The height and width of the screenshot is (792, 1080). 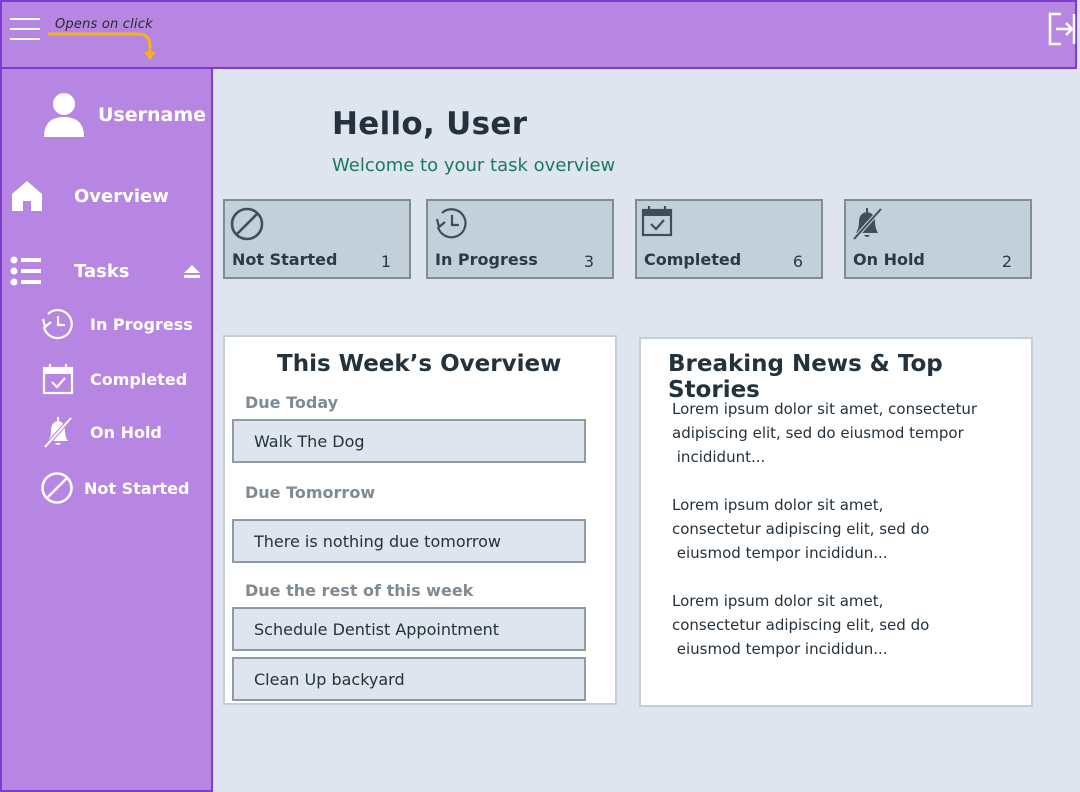 What do you see at coordinates (64, 115) in the screenshot?
I see `user-avatar-icon` at bounding box center [64, 115].